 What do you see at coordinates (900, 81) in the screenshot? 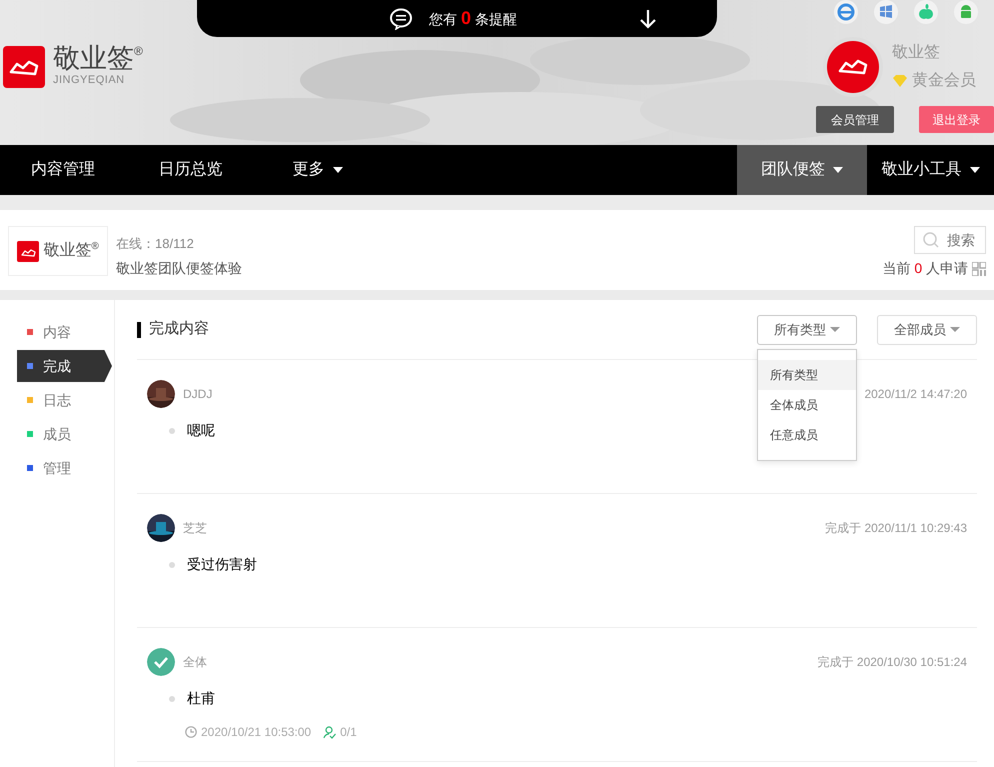
I see `diamond-icon` at bounding box center [900, 81].